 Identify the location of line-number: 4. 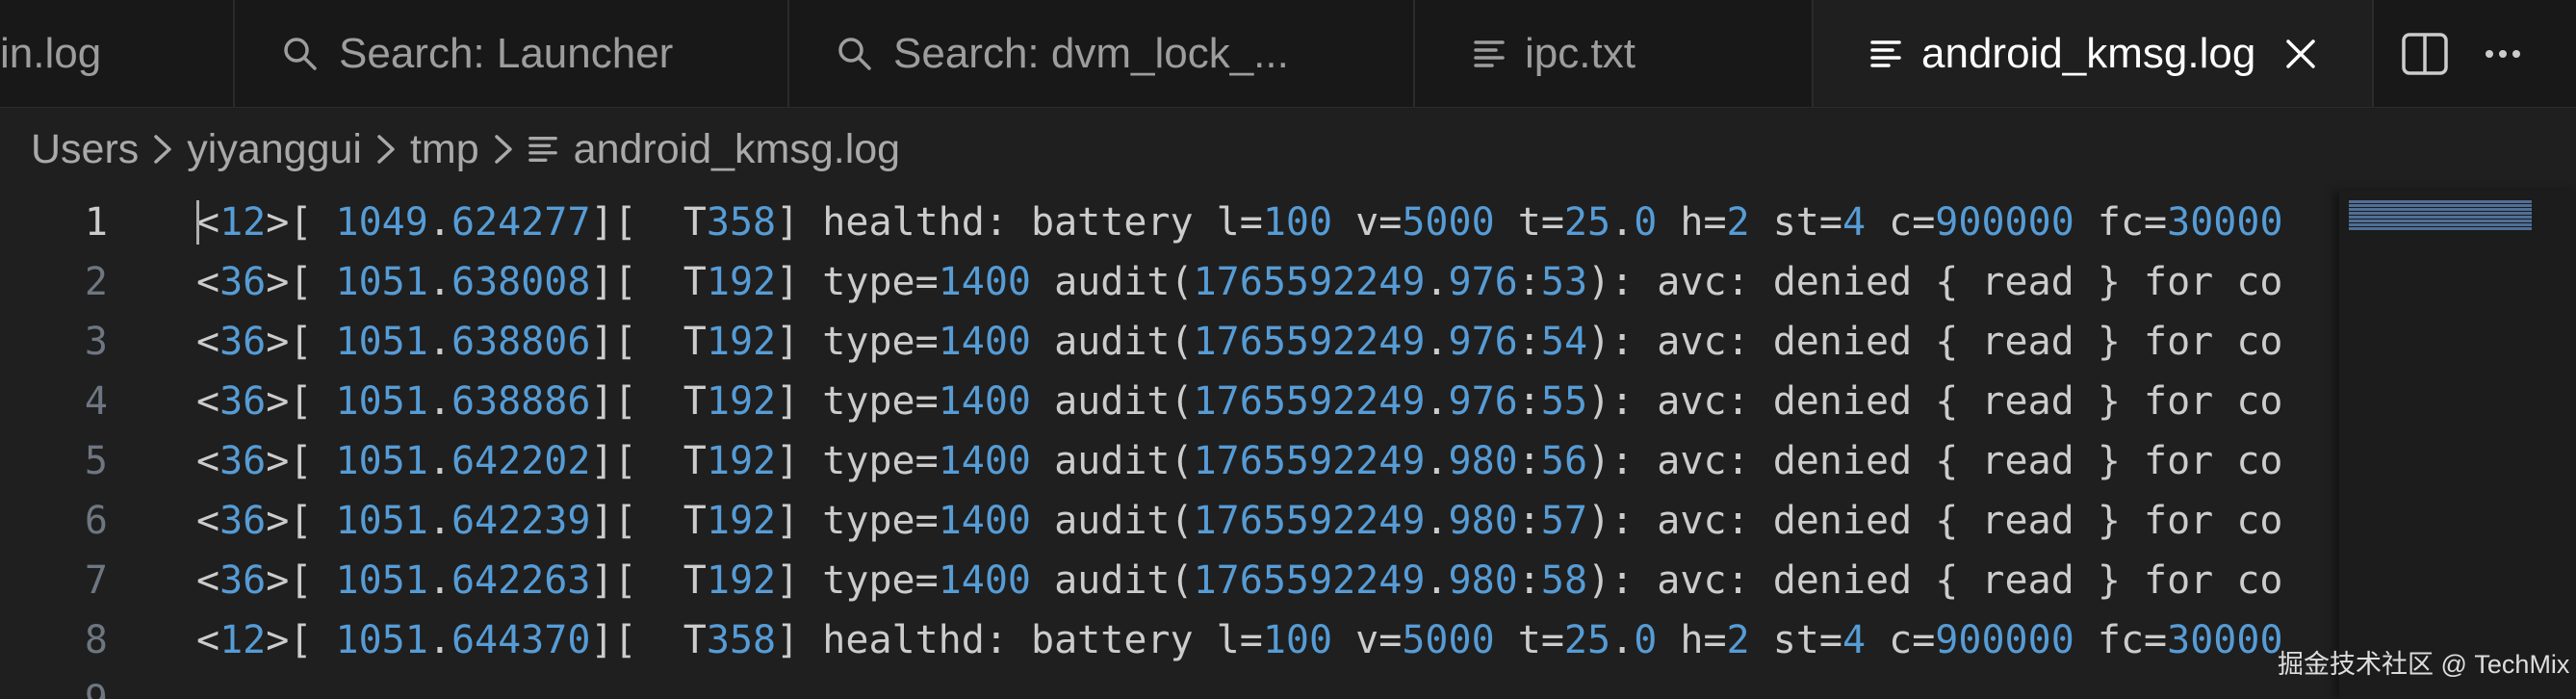
(96, 401).